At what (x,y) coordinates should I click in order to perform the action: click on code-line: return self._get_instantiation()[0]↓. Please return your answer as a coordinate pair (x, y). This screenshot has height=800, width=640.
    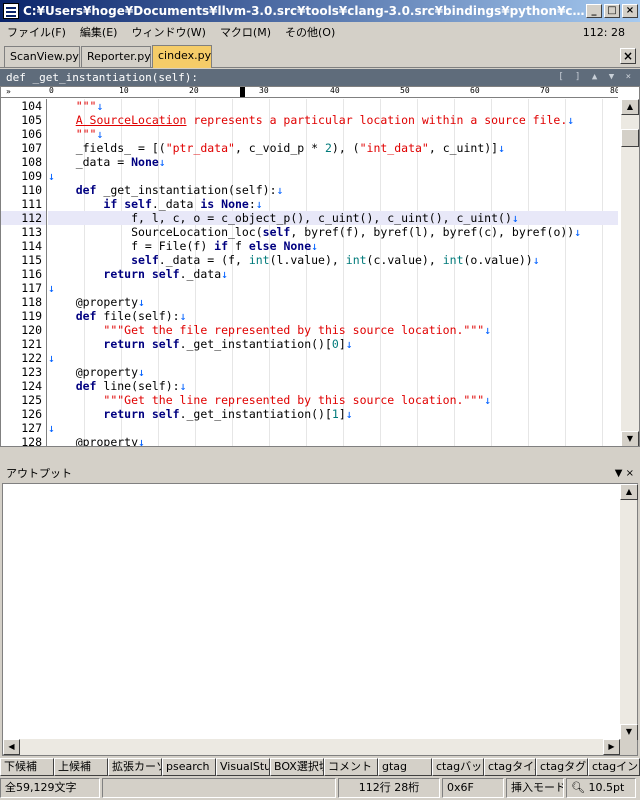
    Looking at the image, I should click on (228, 344).